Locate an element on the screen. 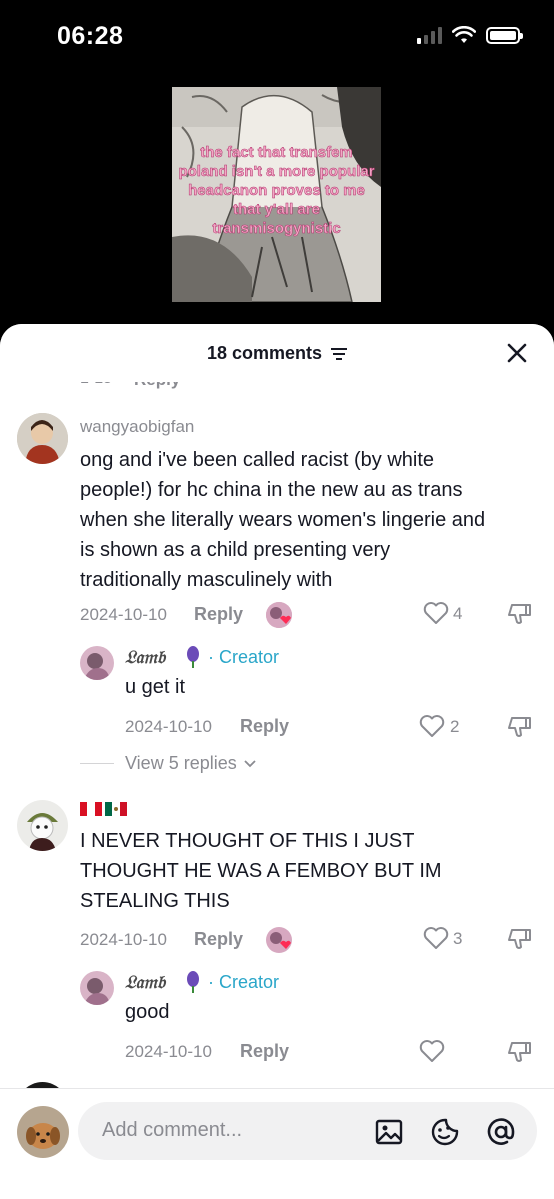 The width and height of the screenshot is (554, 1199). image-icon is located at coordinates (389, 1132).